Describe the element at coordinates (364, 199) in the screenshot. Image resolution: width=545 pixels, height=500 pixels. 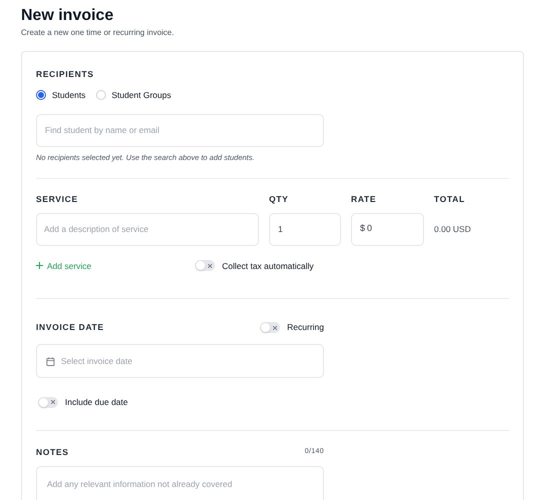
I see `column-header: RATE` at that location.